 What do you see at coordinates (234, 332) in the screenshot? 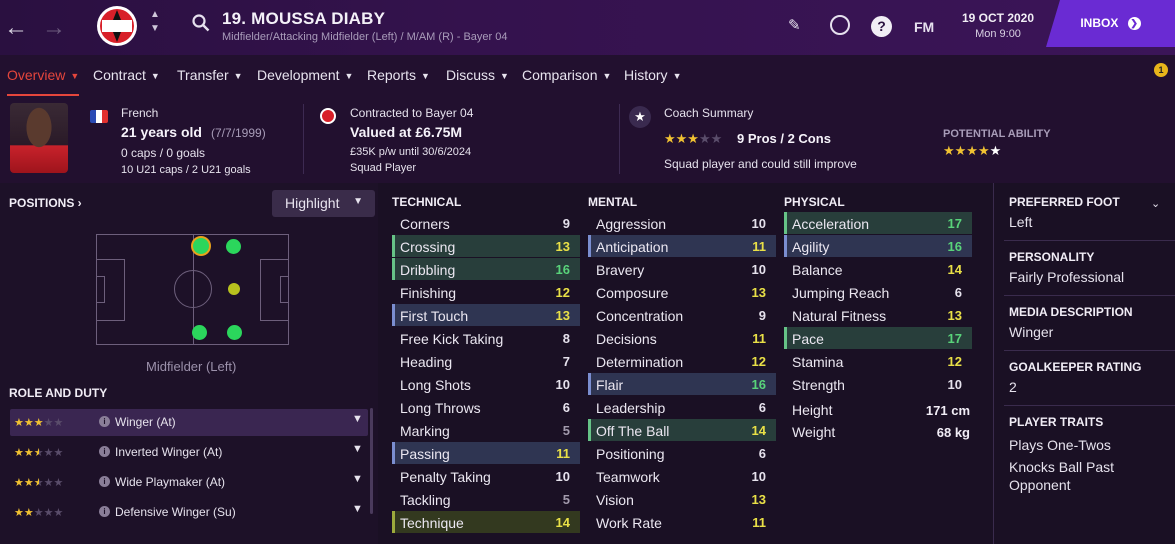
I see `position-dot-amr` at bounding box center [234, 332].